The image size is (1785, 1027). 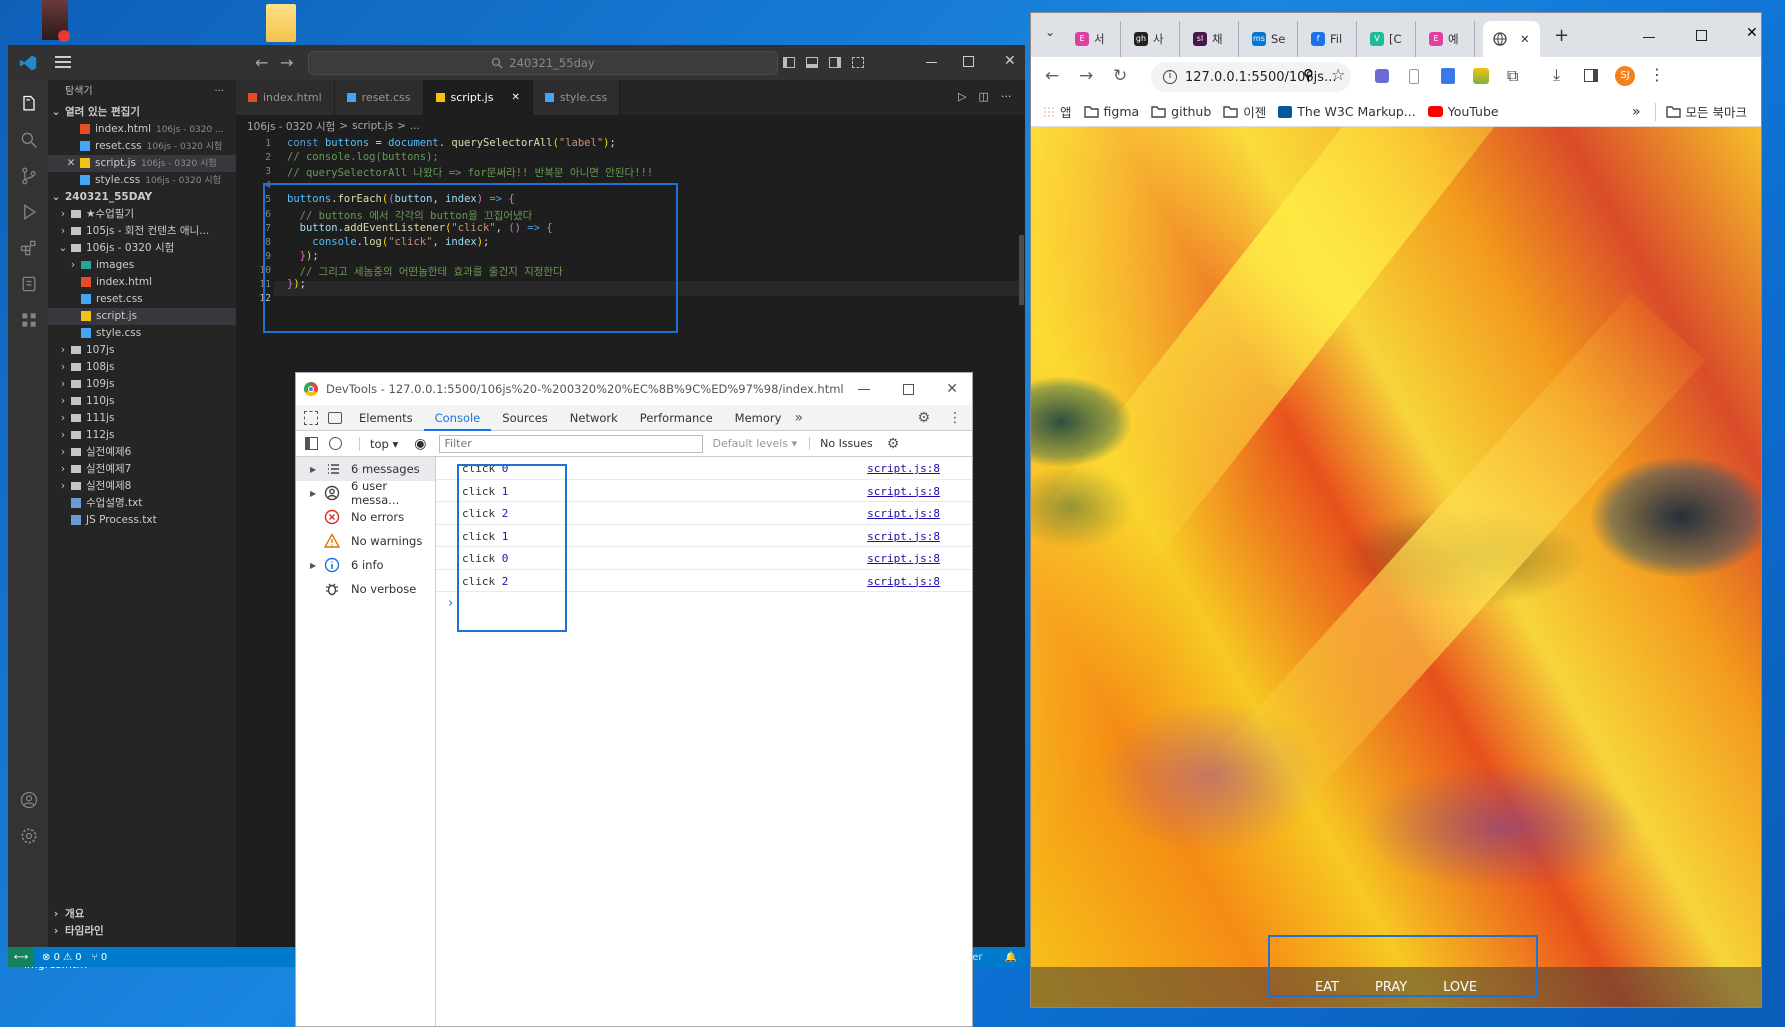 I want to click on new-tab-icon: +, so click(x=1561, y=35).